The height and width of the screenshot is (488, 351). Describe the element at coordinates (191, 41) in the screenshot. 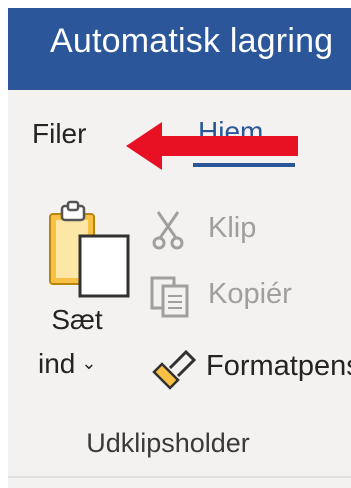

I see `autosave-label: Automatisk lagring` at that location.